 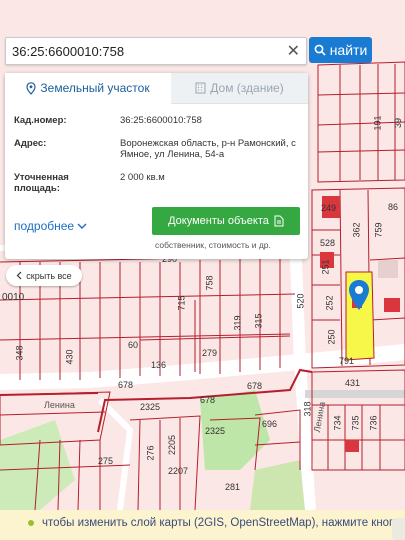 I want to click on more-details-link: подробнее, so click(x=50, y=226).